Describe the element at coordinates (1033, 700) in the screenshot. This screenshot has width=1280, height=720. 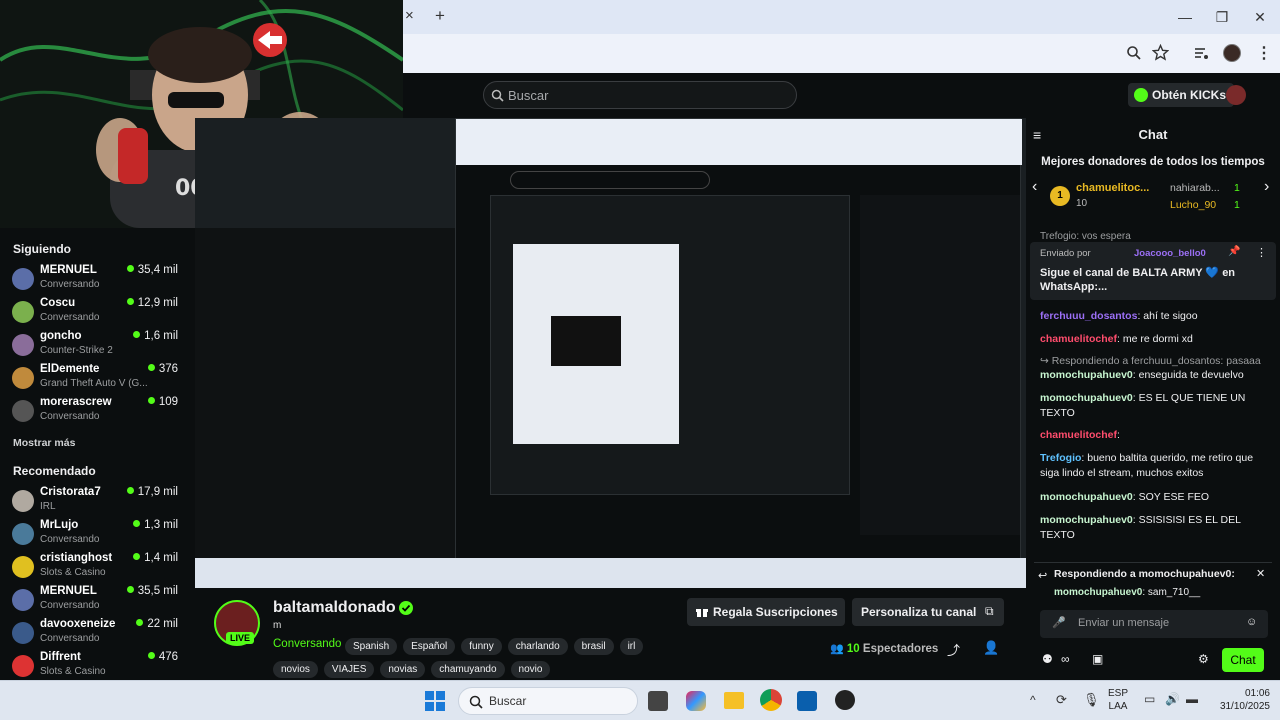
I see `tray-chevron-icon: ^` at that location.